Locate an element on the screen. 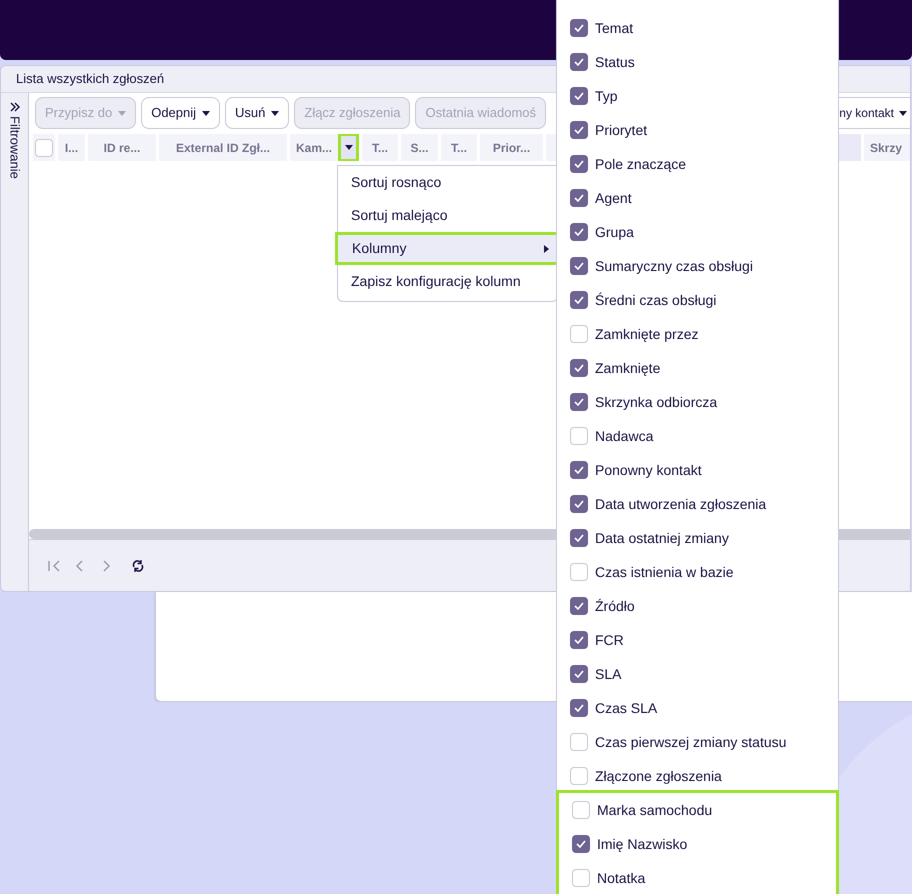  column-option: Ponowny kontakt is located at coordinates (697, 470).